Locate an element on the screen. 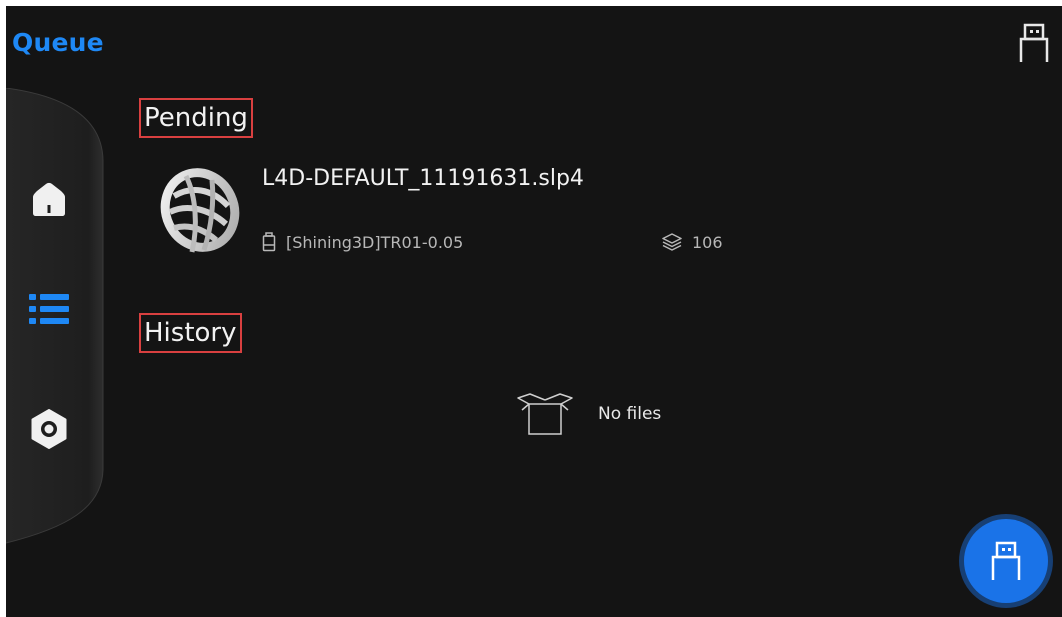  job-filename: L4D-DEFAULT_11191631.slp4 is located at coordinates (423, 178).